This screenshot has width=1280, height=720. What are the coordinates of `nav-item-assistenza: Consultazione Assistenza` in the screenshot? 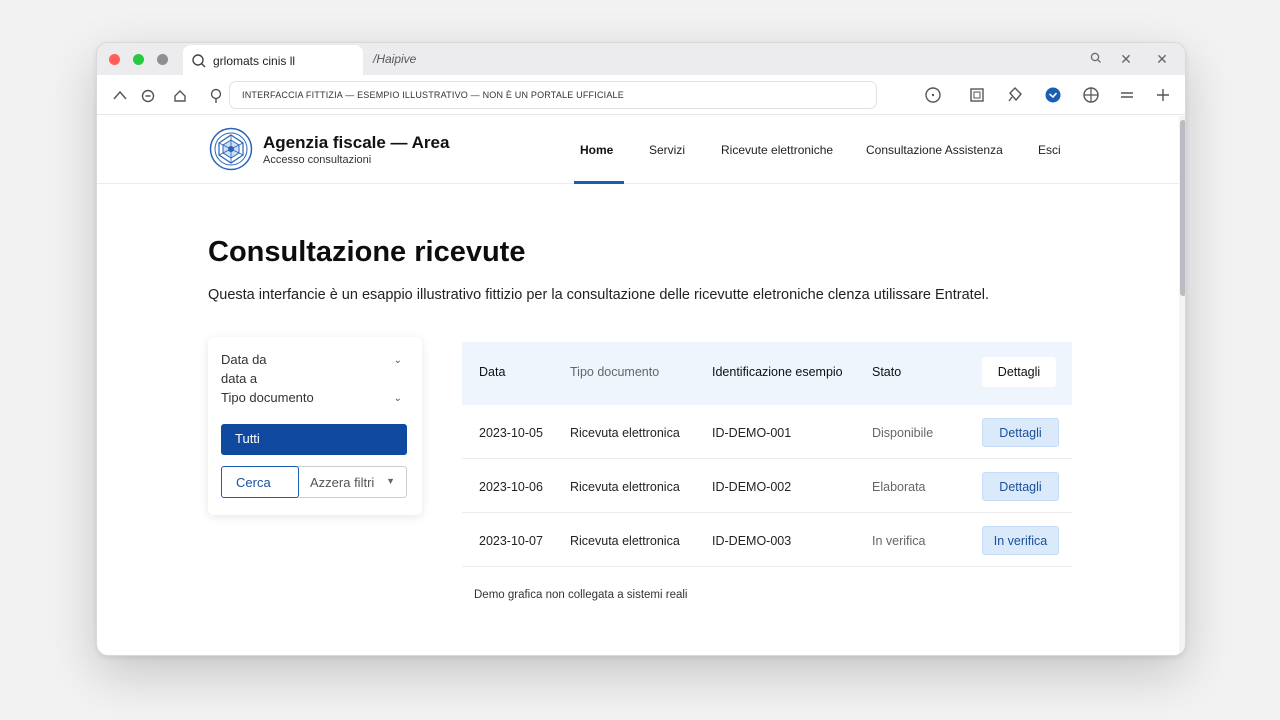 It's located at (934, 150).